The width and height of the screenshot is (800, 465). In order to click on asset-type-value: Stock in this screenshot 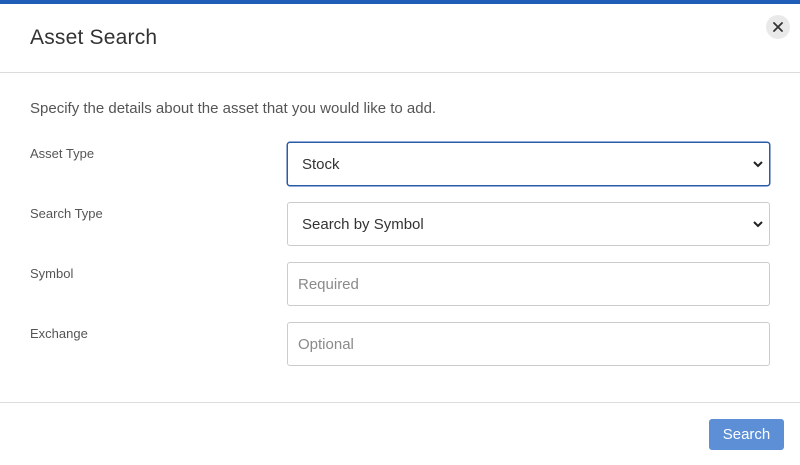, I will do `click(321, 164)`.